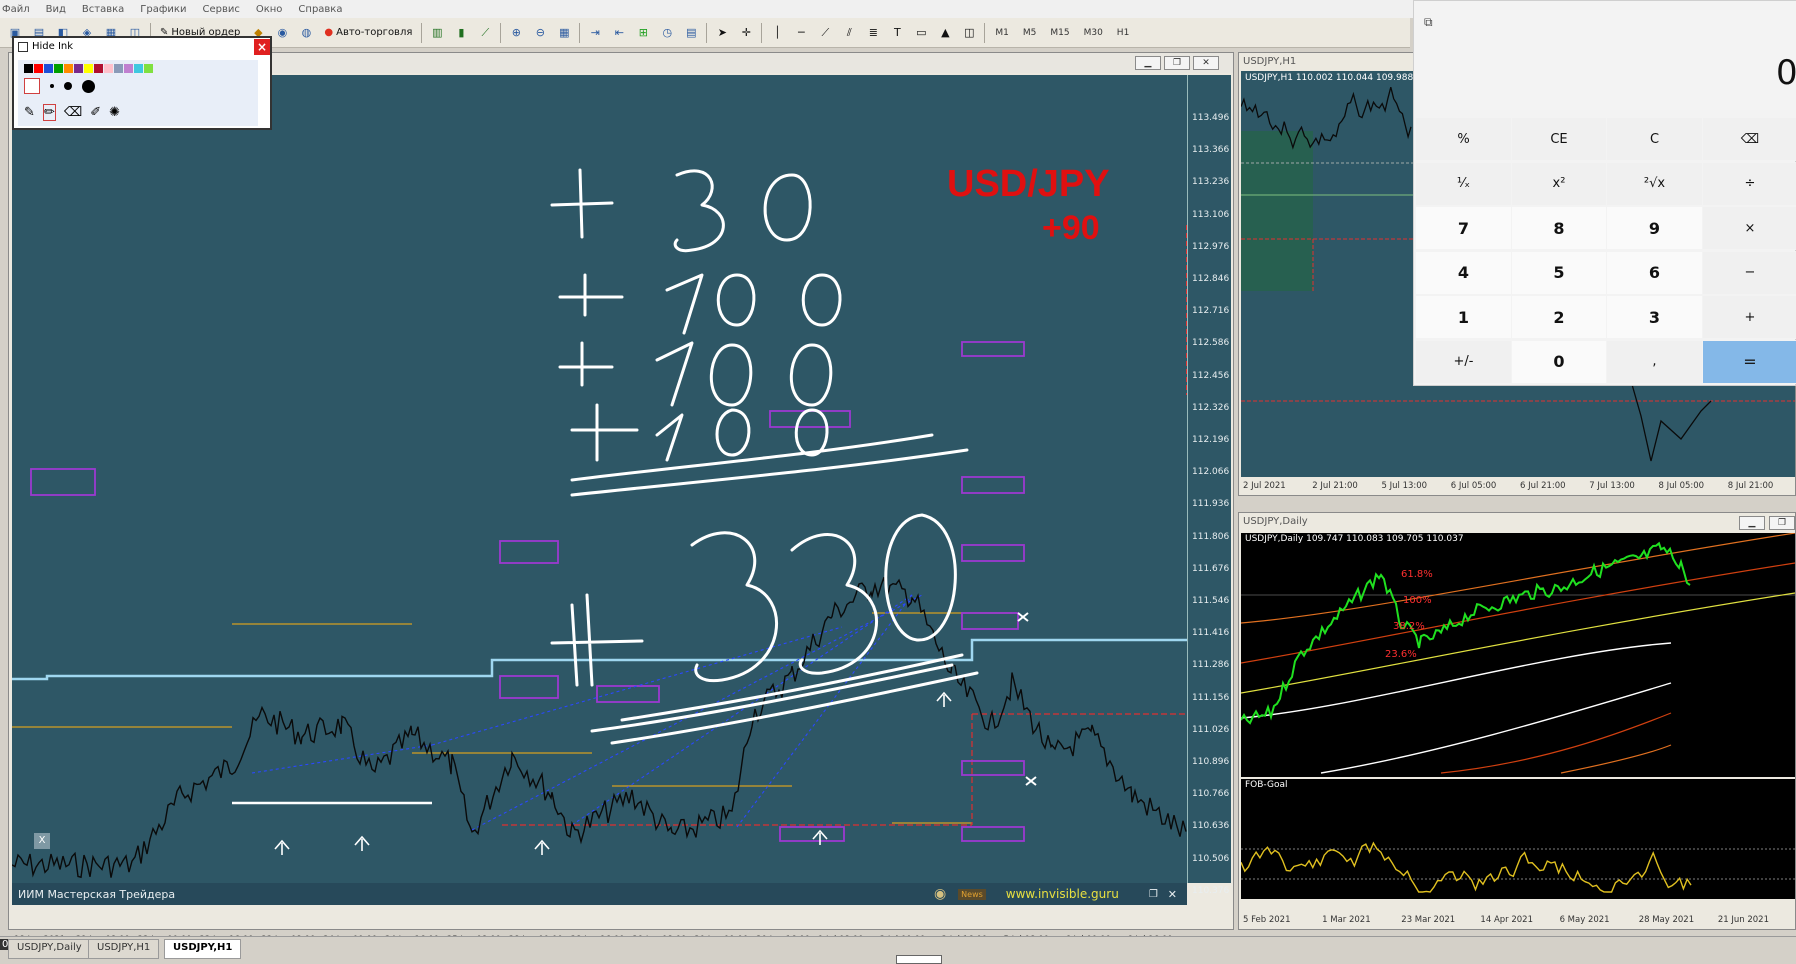 Image resolution: width=1796 pixels, height=964 pixels. Describe the element at coordinates (1654, 184) in the screenshot. I see `calc-key-sqrt: ²√x` at that location.